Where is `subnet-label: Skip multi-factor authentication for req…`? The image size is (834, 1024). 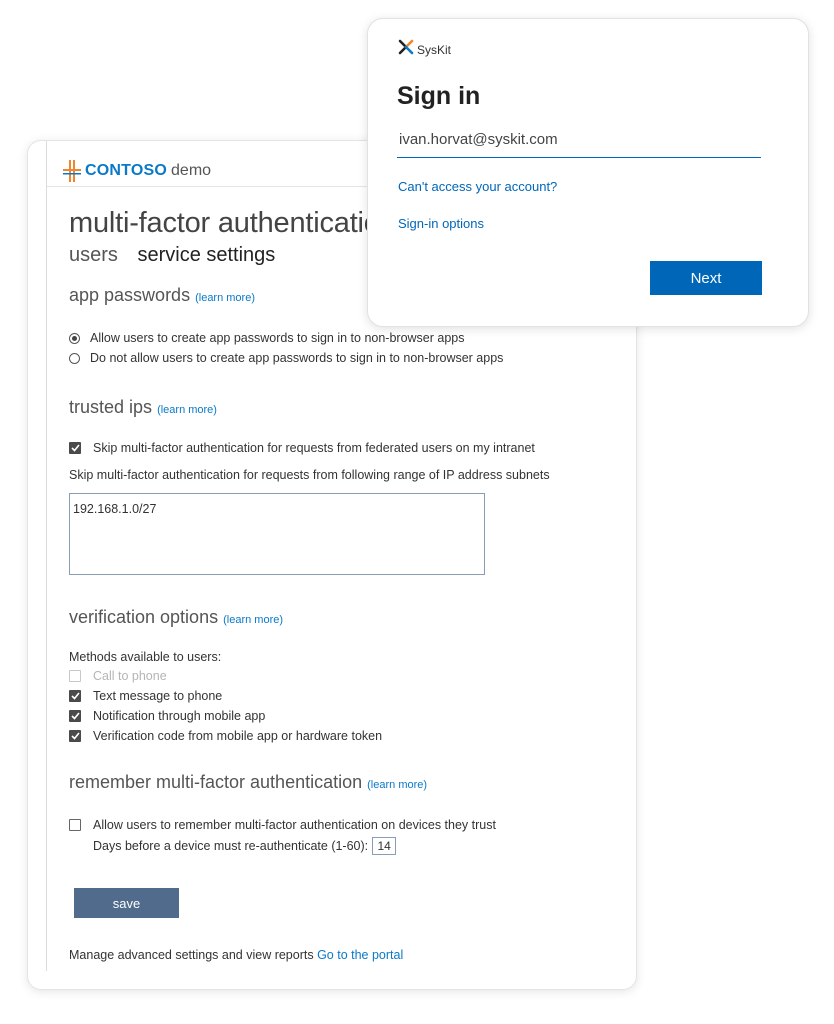 subnet-label: Skip multi-factor authentication for req… is located at coordinates (309, 475).